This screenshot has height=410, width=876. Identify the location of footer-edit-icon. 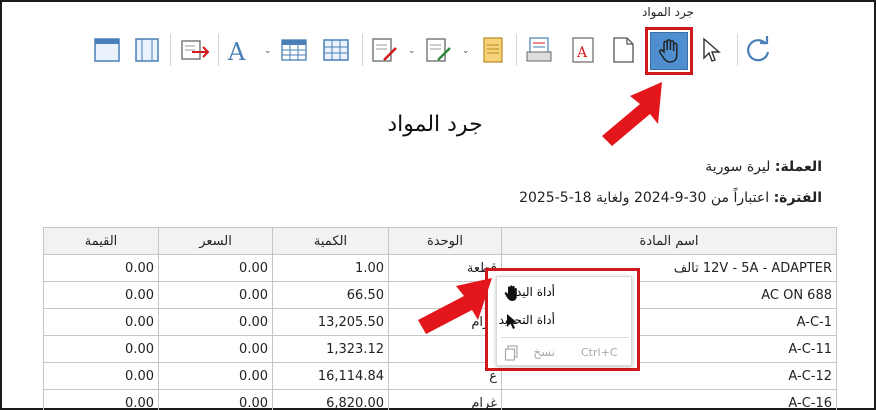
(439, 50).